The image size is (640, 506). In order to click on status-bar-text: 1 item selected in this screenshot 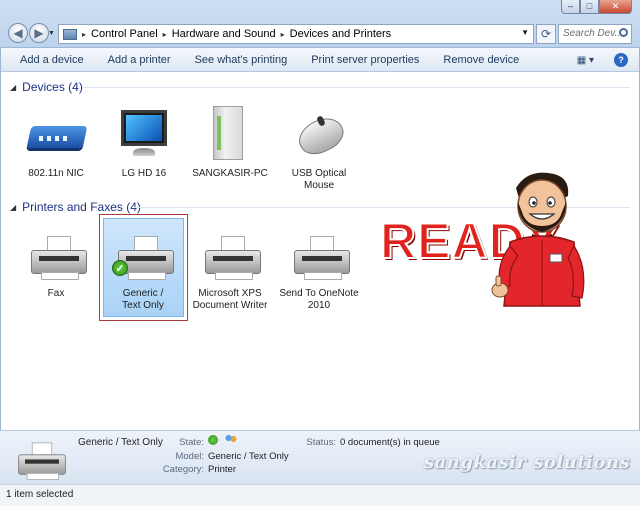, I will do `click(40, 494)`.